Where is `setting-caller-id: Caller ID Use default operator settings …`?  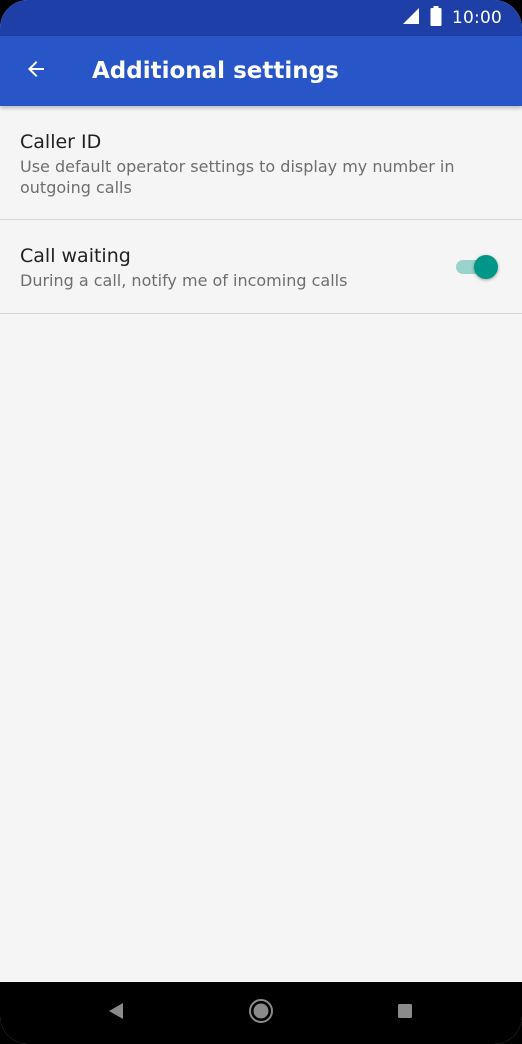
setting-caller-id: Caller ID Use default operator settings … is located at coordinates (261, 163).